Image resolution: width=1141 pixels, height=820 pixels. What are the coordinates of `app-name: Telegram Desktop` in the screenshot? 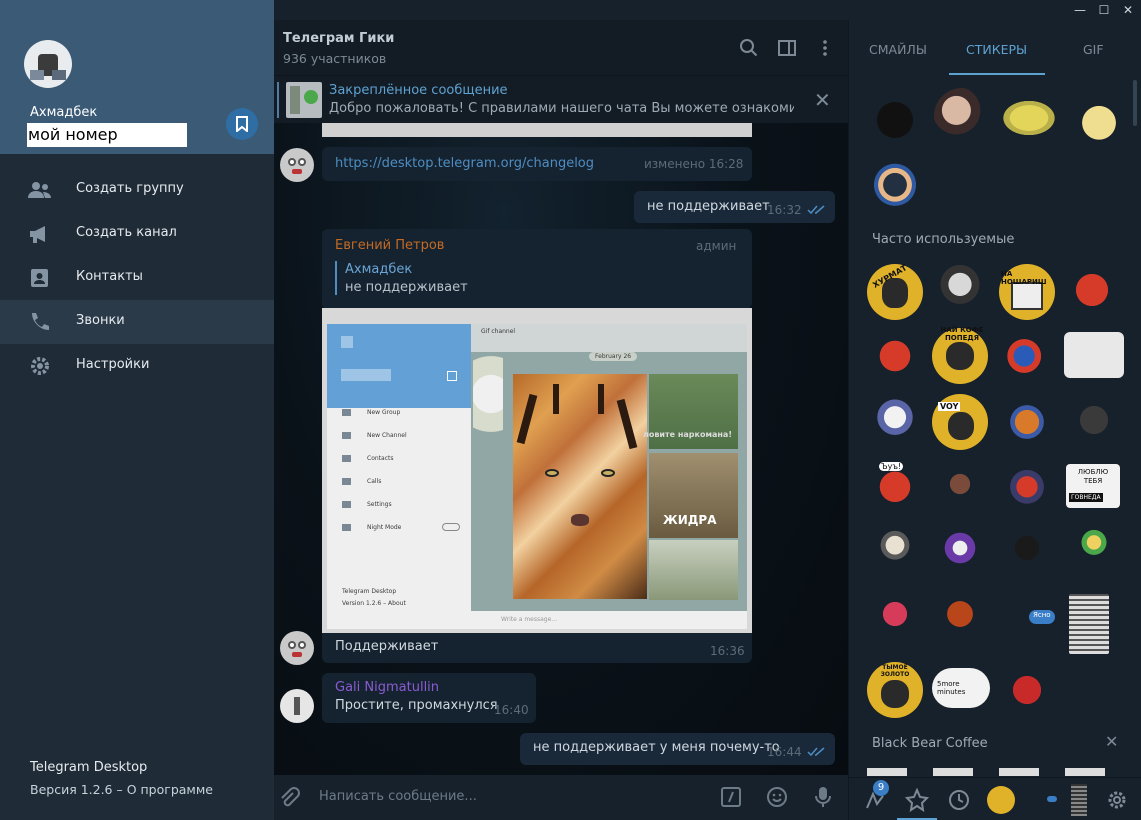 It's located at (89, 767).